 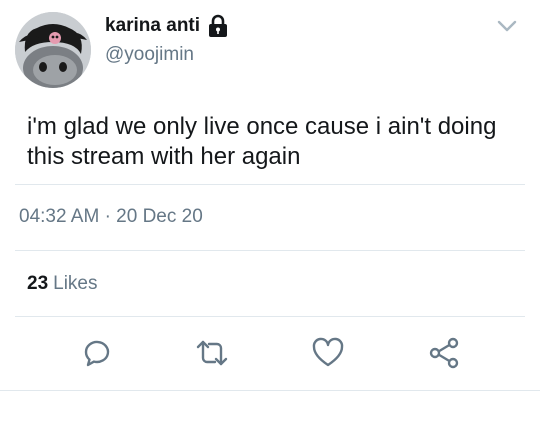 I want to click on avatar, so click(x=53, y=50).